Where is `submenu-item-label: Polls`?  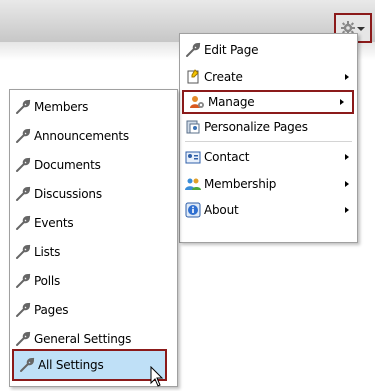
submenu-item-label: Polls is located at coordinates (47, 281).